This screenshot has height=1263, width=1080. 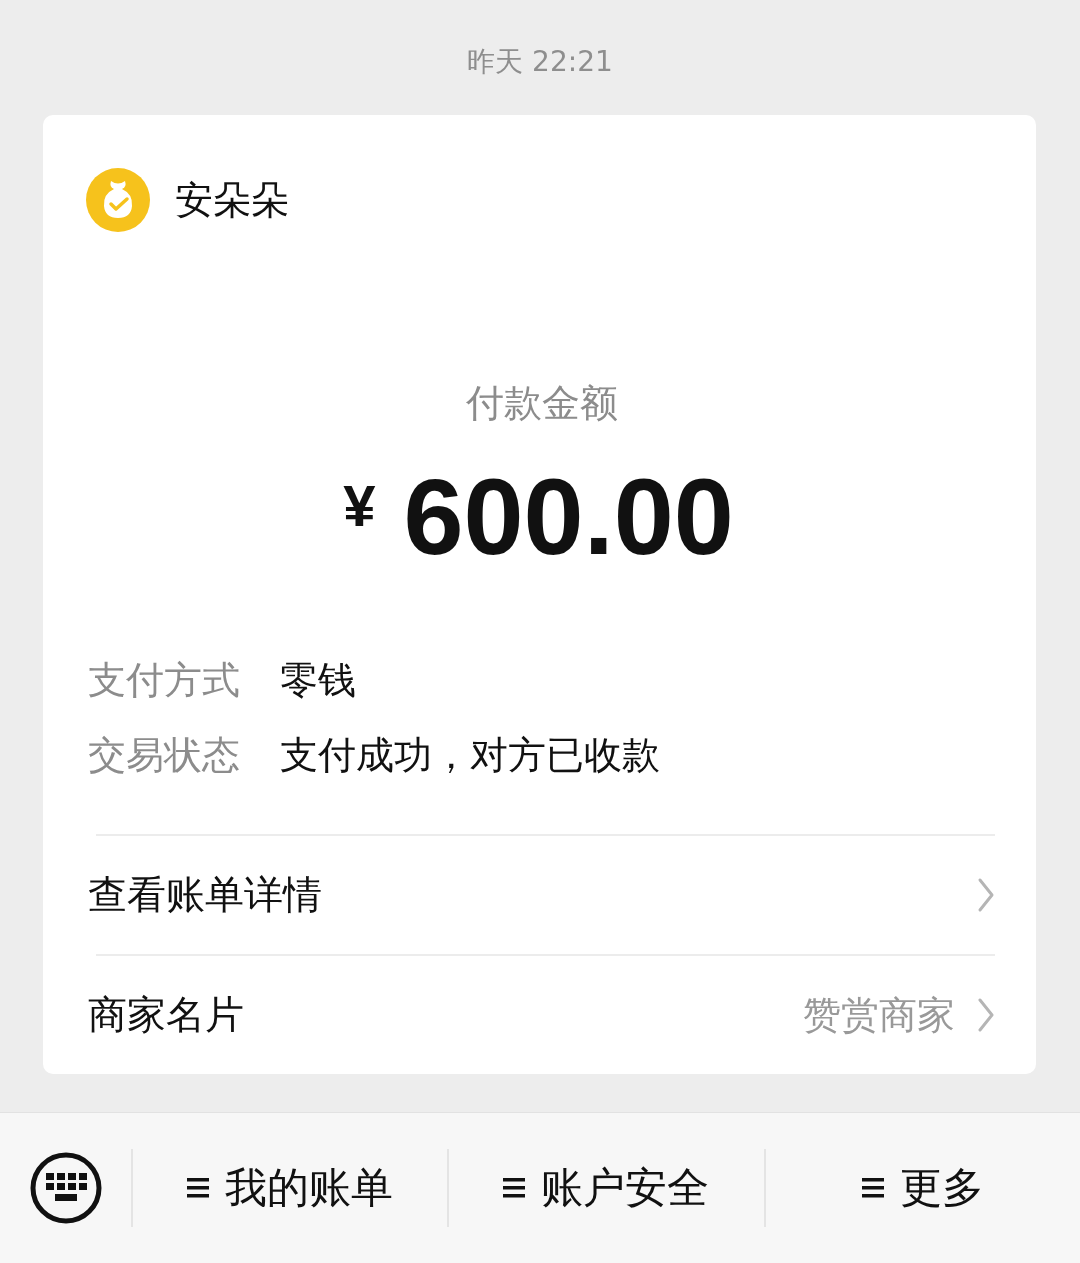 I want to click on detail-label: 支付方式, so click(x=164, y=680).